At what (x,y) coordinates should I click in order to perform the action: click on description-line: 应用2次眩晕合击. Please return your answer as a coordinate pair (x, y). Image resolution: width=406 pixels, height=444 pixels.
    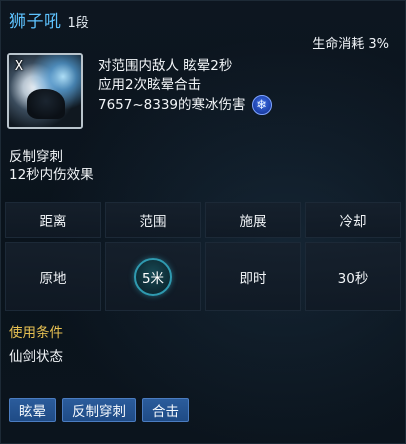
    Looking at the image, I should click on (150, 85).